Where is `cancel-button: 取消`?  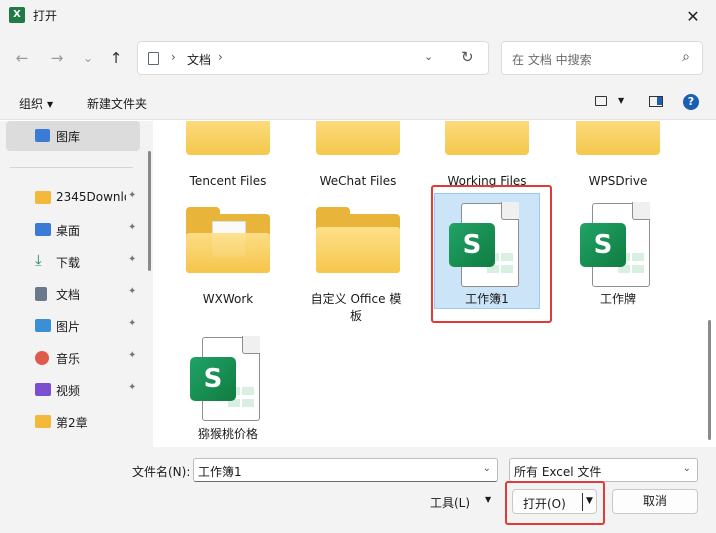 cancel-button: 取消 is located at coordinates (655, 501).